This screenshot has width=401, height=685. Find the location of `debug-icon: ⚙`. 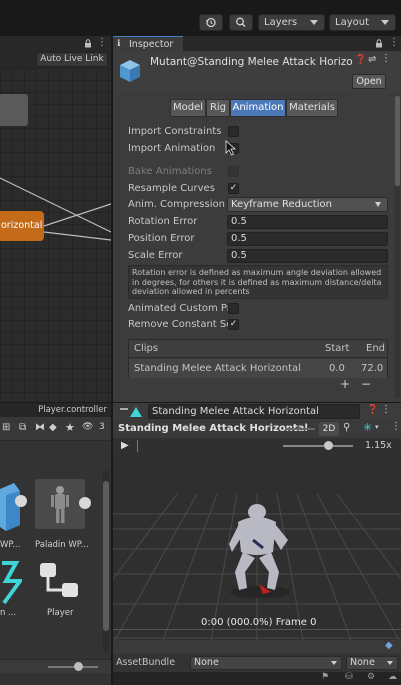

debug-icon: ⚙ is located at coordinates (371, 677).